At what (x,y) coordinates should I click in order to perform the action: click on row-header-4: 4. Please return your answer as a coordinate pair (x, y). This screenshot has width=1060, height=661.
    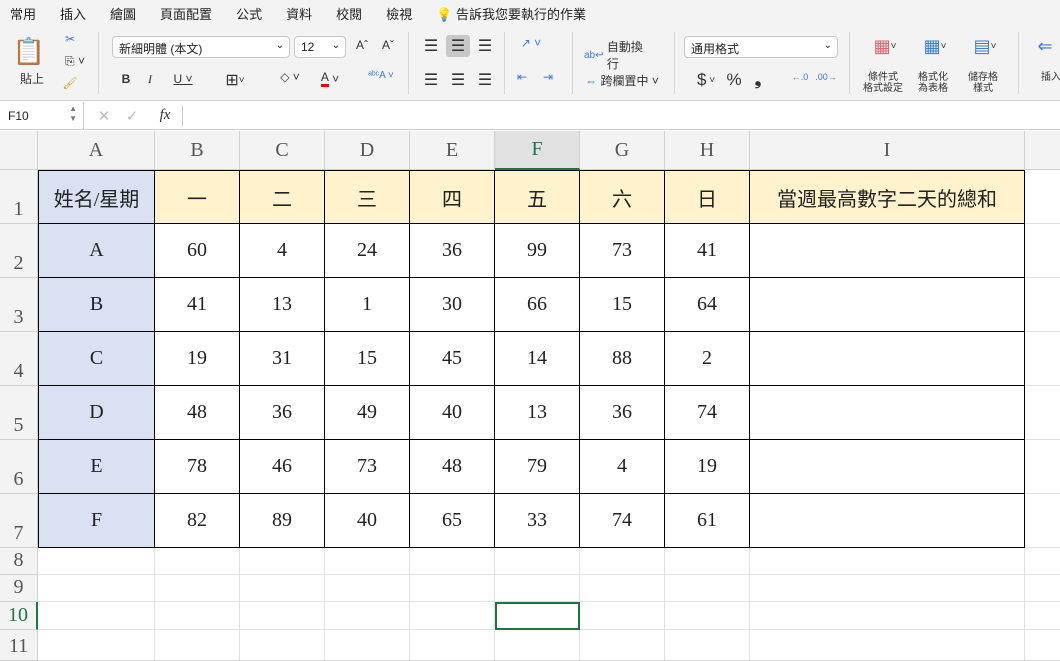
    Looking at the image, I should click on (19, 359).